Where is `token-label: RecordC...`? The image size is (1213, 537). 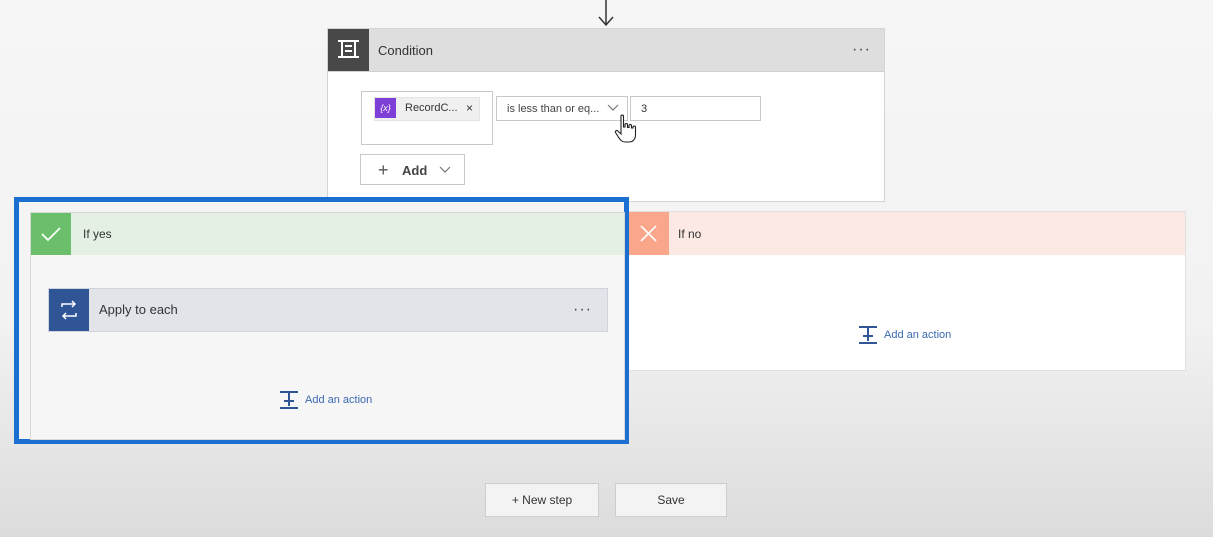
token-label: RecordC... is located at coordinates (431, 108).